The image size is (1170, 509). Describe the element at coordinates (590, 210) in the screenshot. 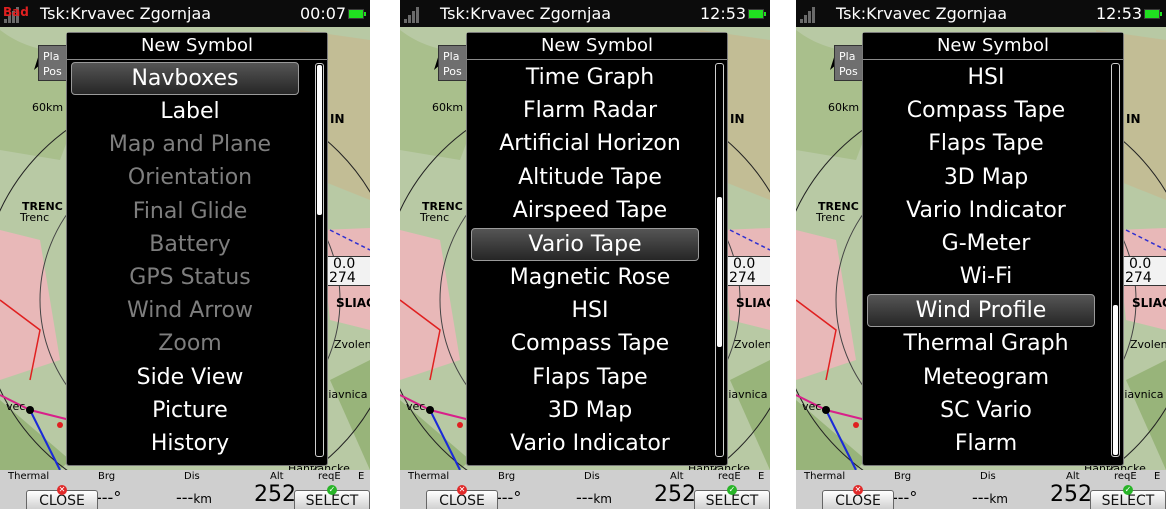

I see `symbol-item-airspeed-tape: Airspeed Tape` at that location.